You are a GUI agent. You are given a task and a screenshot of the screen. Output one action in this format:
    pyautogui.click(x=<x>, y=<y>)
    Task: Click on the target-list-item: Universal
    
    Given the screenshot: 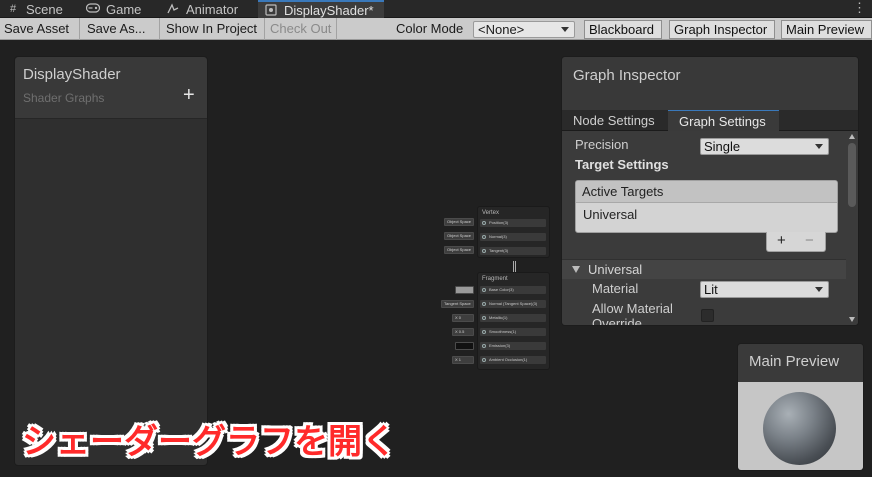 What is the action you would take?
    pyautogui.click(x=706, y=215)
    